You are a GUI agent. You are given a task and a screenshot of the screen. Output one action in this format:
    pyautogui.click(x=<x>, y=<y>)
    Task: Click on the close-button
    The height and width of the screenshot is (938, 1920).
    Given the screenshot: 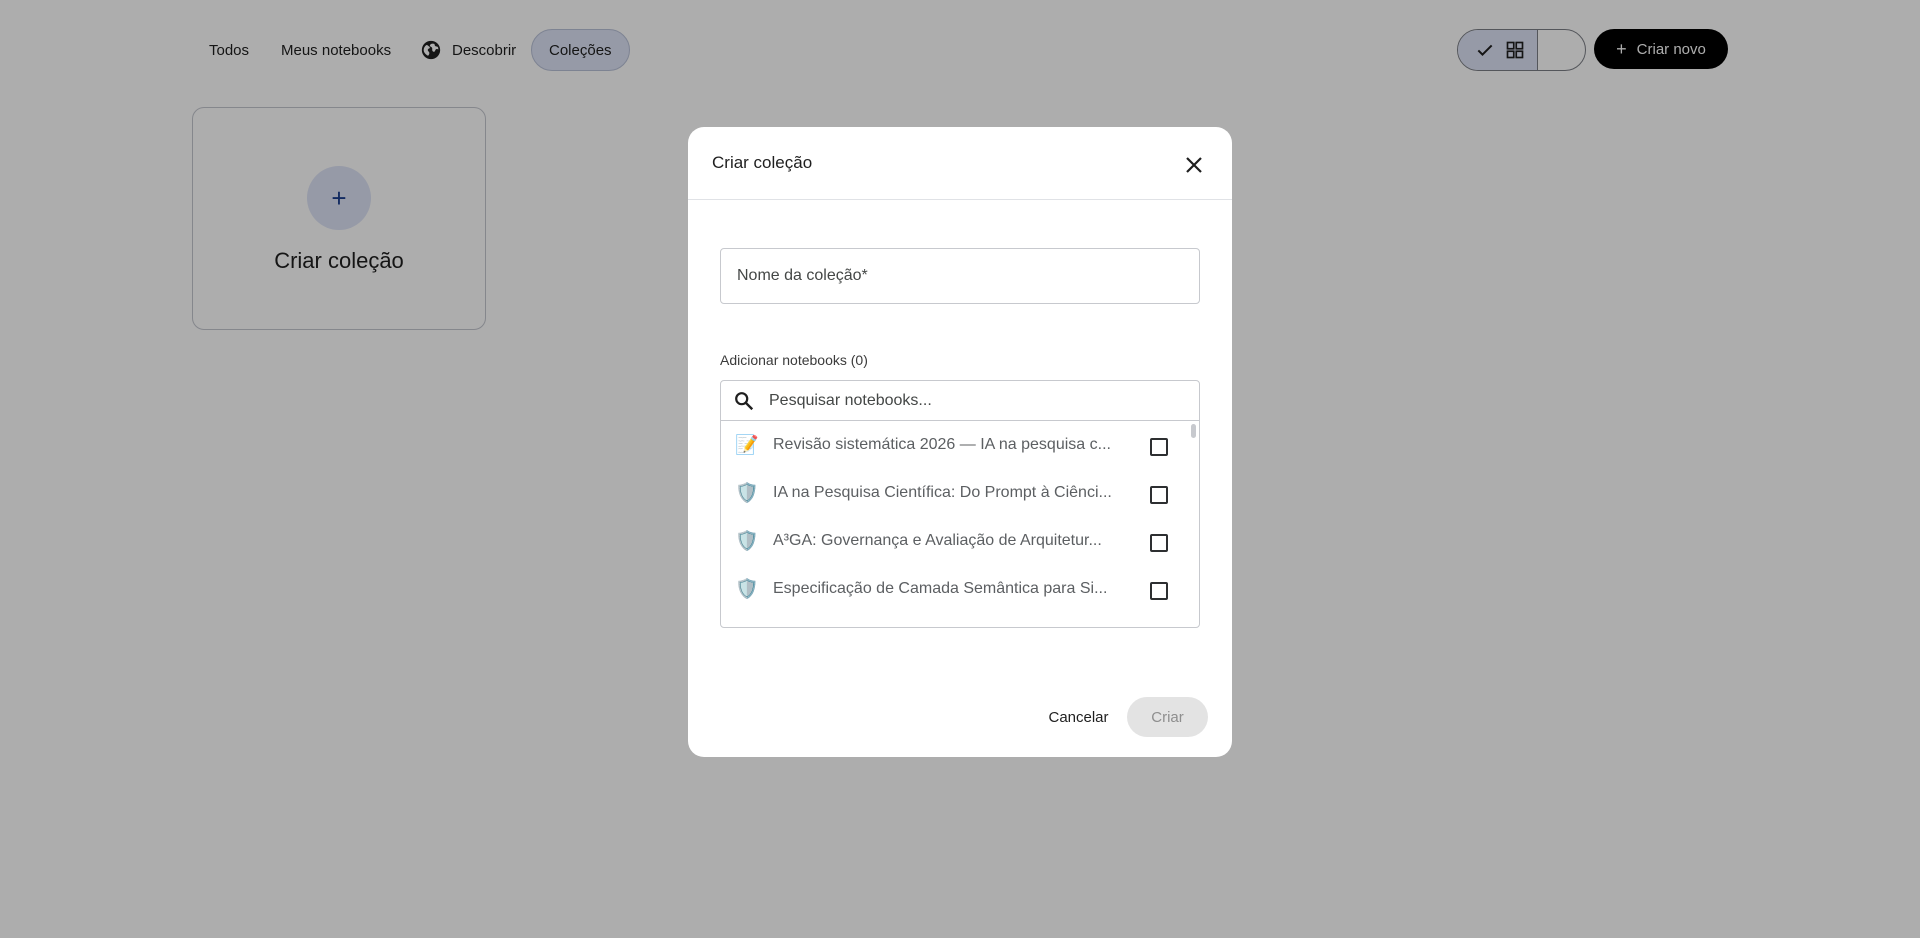 What is the action you would take?
    pyautogui.click(x=1194, y=165)
    